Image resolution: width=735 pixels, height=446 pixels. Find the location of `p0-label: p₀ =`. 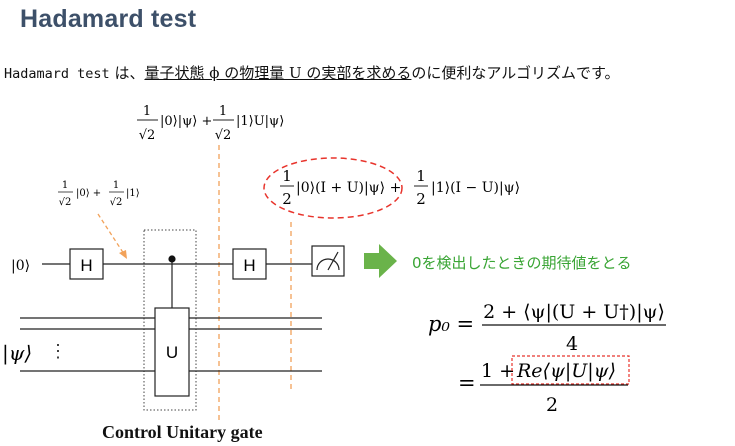

p0-label: p₀ = is located at coordinates (451, 324).